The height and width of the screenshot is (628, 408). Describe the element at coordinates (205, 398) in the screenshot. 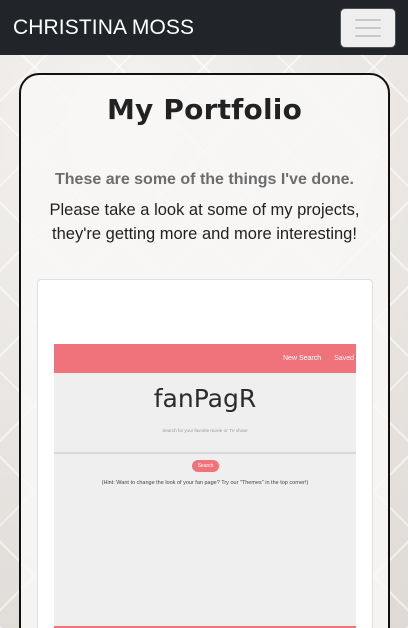

I see `preview-app-title: fanPagR` at that location.